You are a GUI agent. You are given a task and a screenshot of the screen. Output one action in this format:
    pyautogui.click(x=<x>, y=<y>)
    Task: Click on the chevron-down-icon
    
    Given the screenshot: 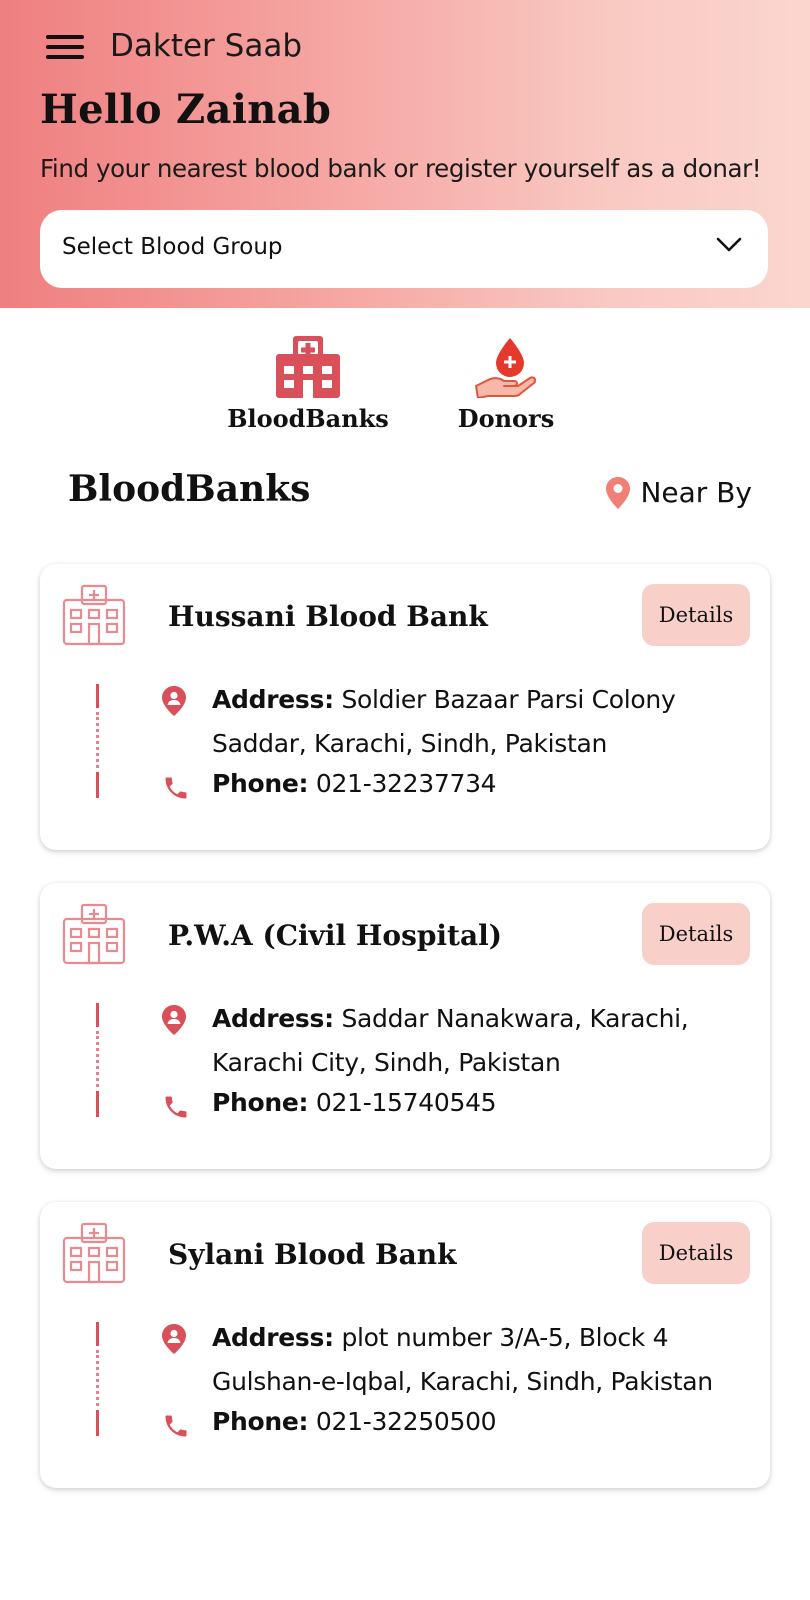 What is the action you would take?
    pyautogui.click(x=729, y=244)
    